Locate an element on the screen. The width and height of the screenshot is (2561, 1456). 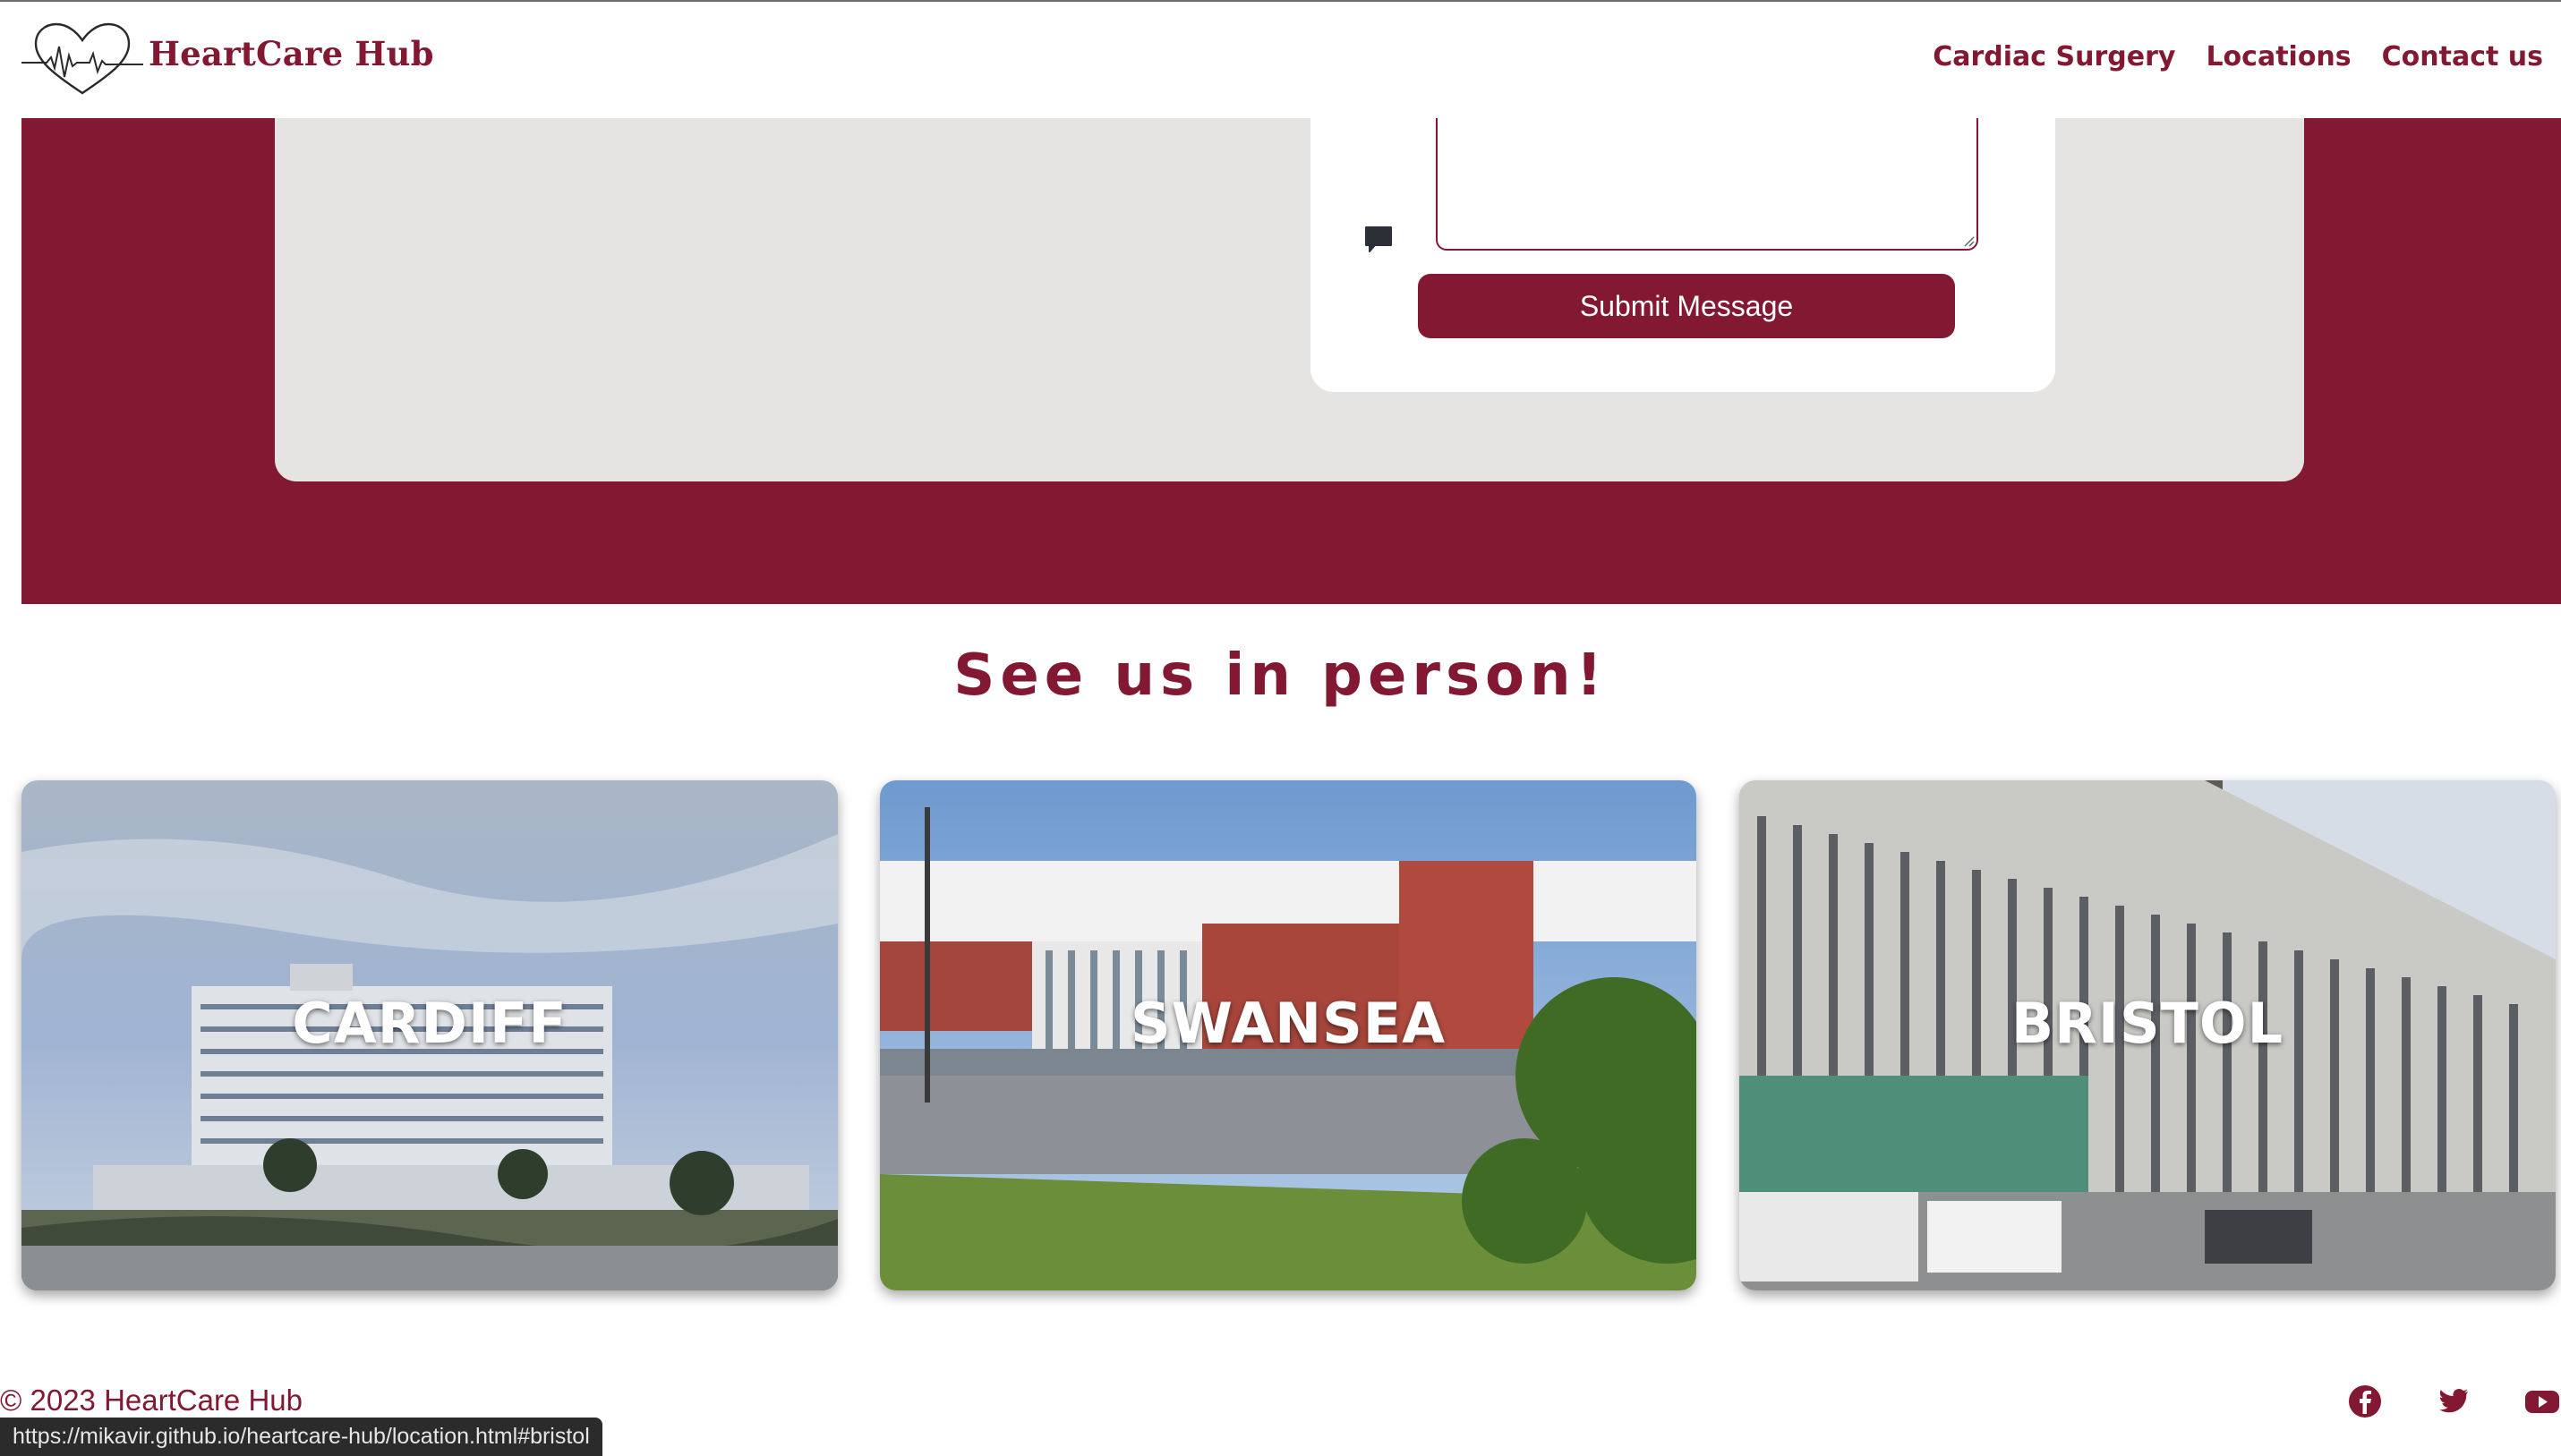
cardiff-label: CARDIFF is located at coordinates (430, 1023).